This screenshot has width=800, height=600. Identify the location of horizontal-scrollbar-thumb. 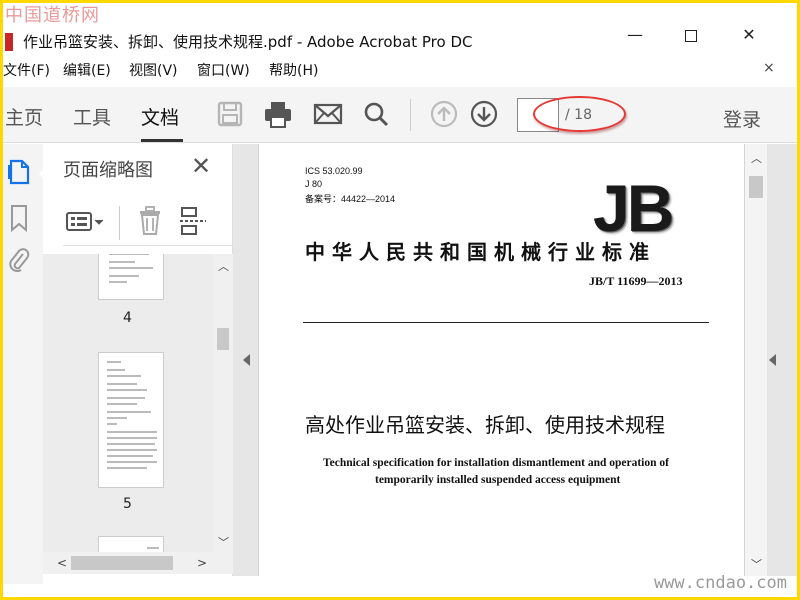
(122, 563).